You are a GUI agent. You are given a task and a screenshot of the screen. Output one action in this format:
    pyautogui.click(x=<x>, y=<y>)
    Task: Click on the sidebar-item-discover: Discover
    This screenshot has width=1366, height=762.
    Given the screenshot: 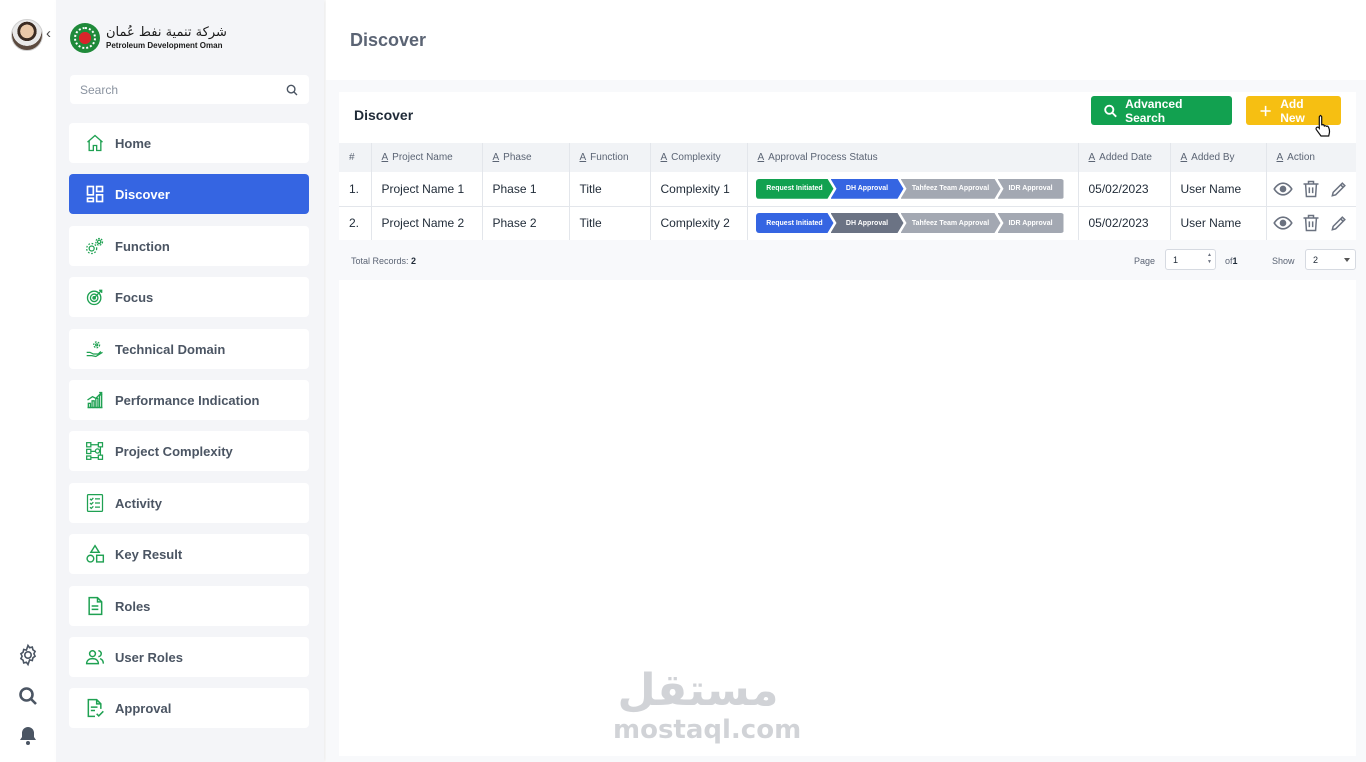 What is the action you would take?
    pyautogui.click(x=189, y=194)
    